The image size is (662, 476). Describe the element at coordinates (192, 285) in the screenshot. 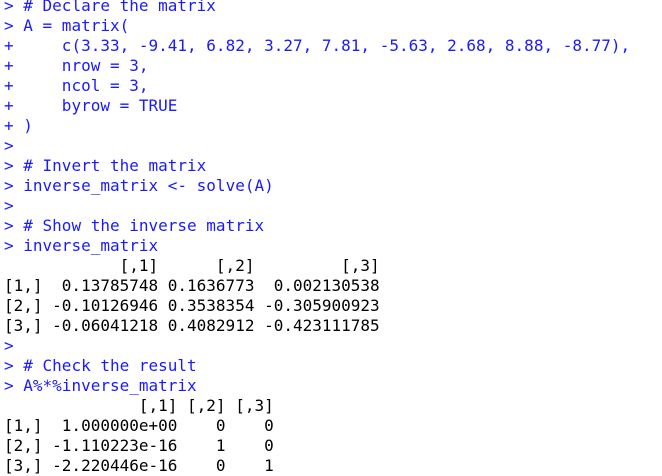

I see `console-output-text: [1,] 0.13785748 0.1636773 0.002130538` at that location.